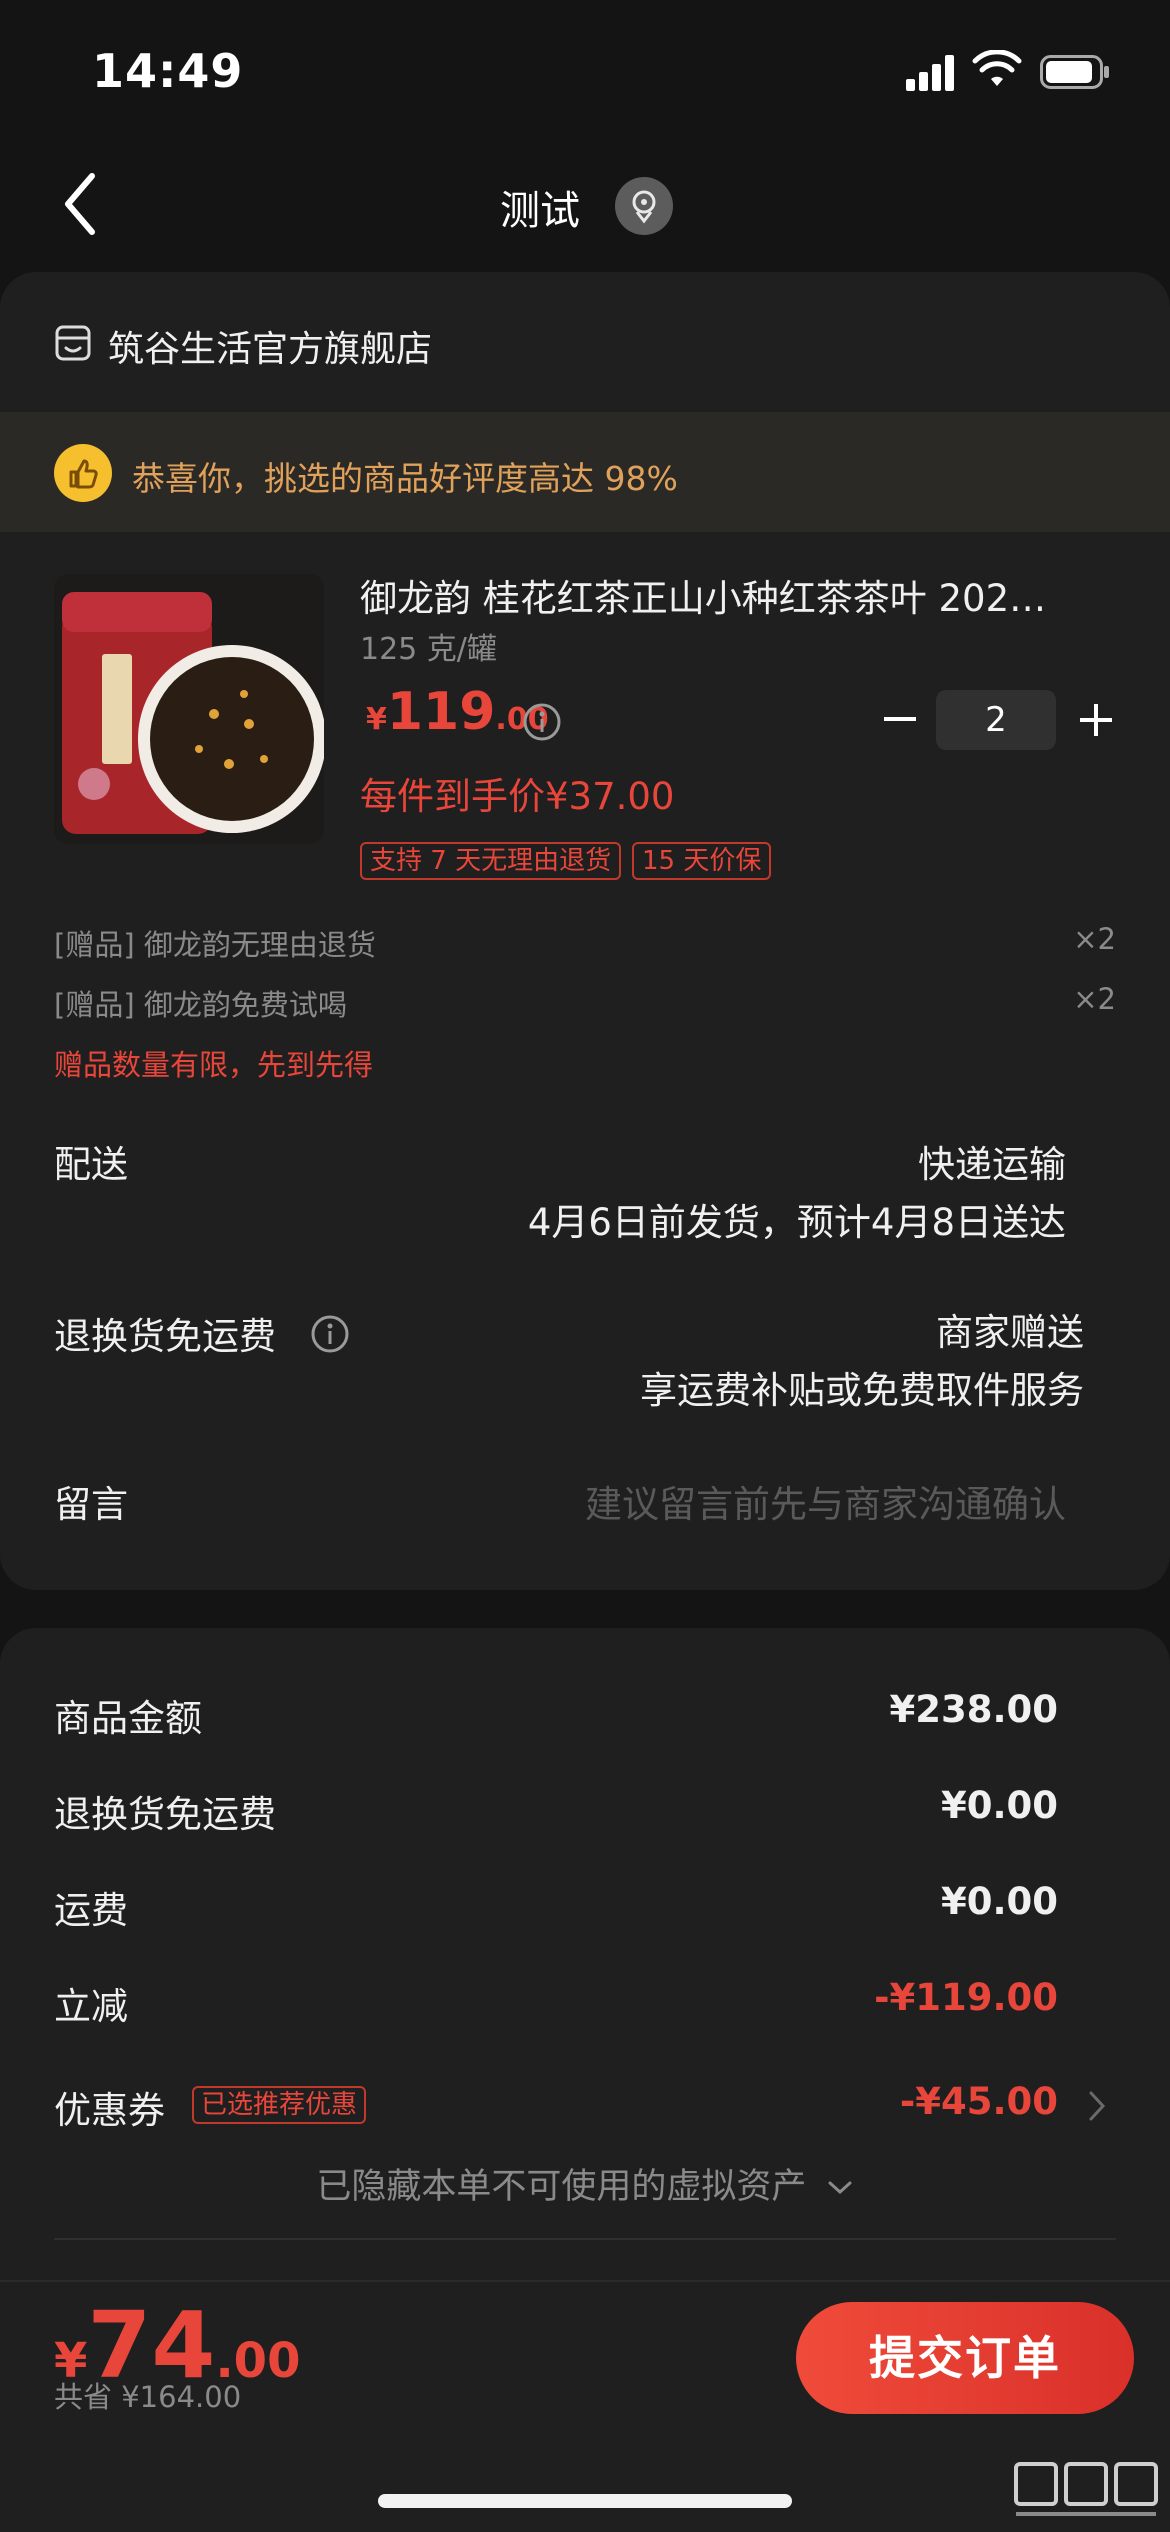 The height and width of the screenshot is (2532, 1170). What do you see at coordinates (1010, 1332) in the screenshot?
I see `return-shipping-value: 商家赠送` at bounding box center [1010, 1332].